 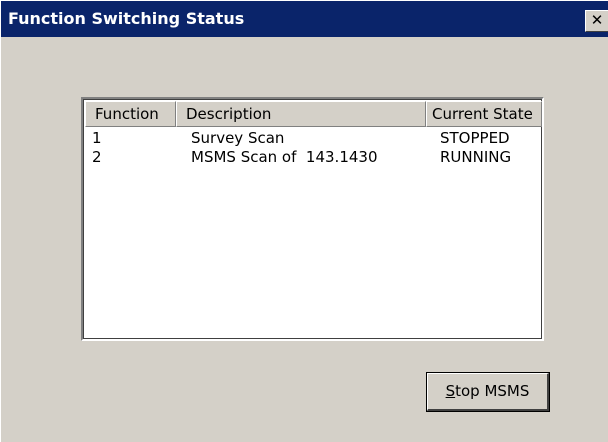 I want to click on row-description: Survey Scan, so click(x=238, y=138).